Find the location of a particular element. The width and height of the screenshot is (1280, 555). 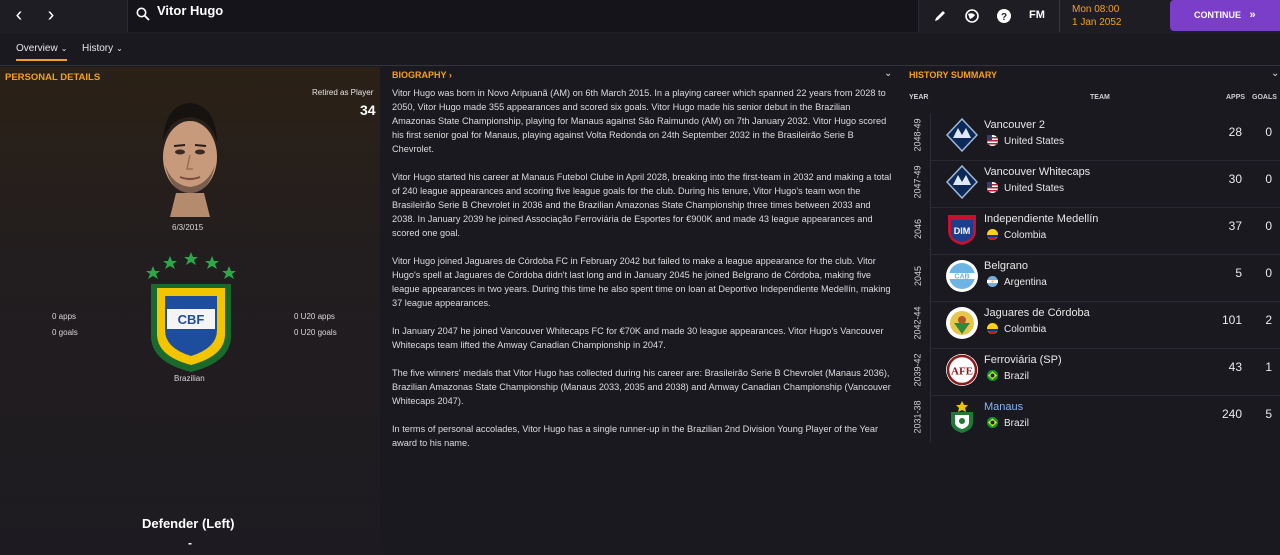

globe-icon is located at coordinates (972, 16).